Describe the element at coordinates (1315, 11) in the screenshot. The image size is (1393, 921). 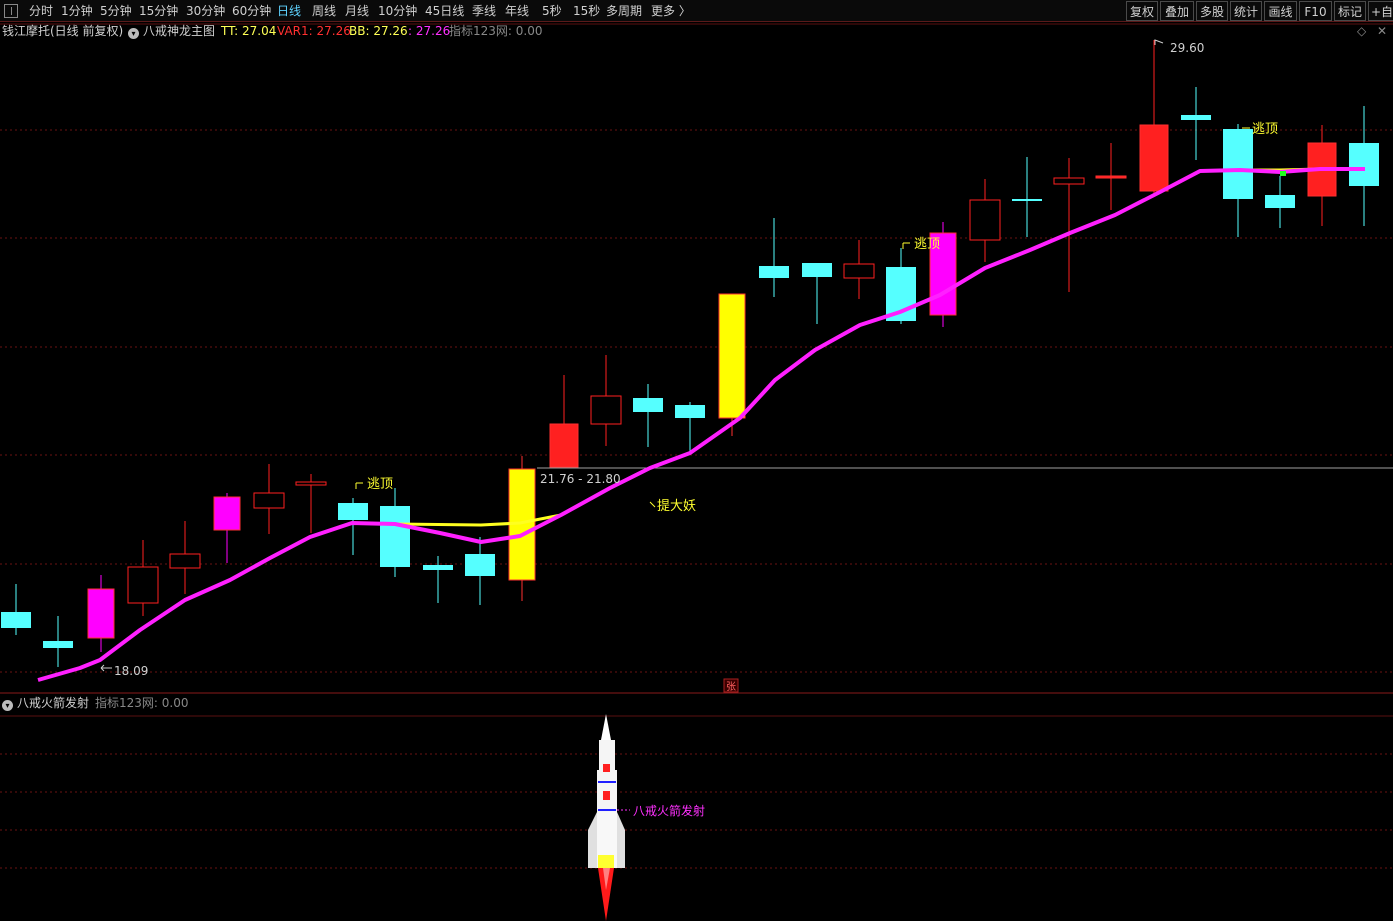
I see `toolbar-button-5: F10` at that location.